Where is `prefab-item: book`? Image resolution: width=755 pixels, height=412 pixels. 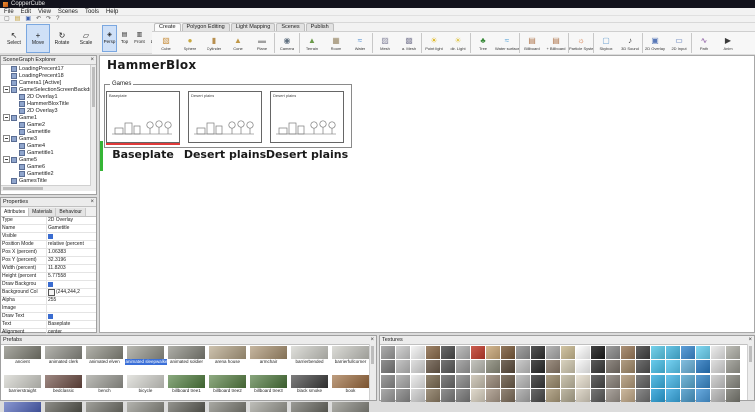
prefab-item: book is located at coordinates (350, 388).